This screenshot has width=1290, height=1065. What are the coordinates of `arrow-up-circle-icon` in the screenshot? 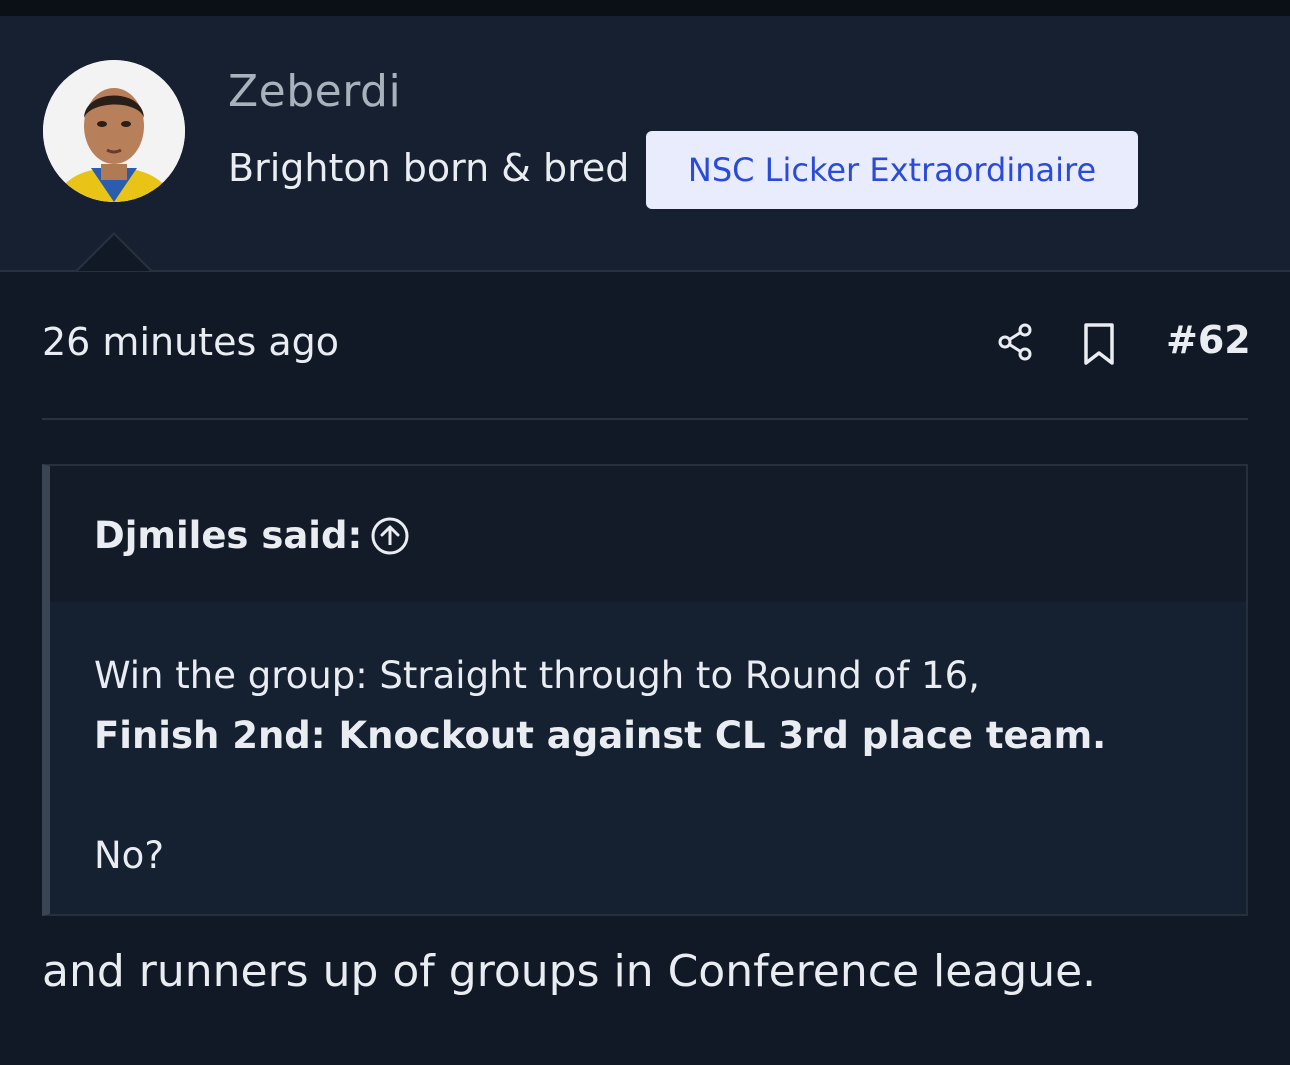 It's located at (390, 536).